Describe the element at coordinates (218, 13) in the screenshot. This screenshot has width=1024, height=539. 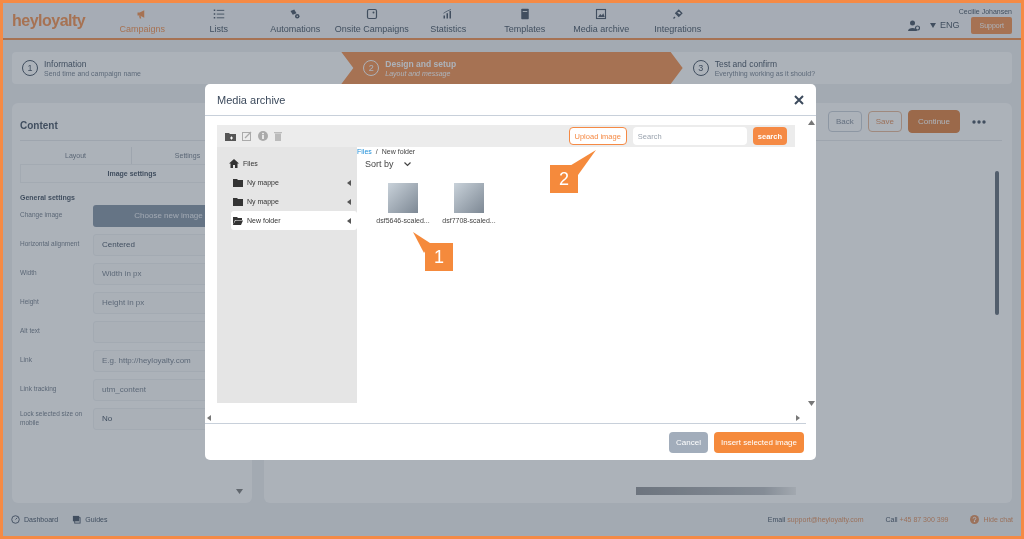
I see `list-icon` at that location.